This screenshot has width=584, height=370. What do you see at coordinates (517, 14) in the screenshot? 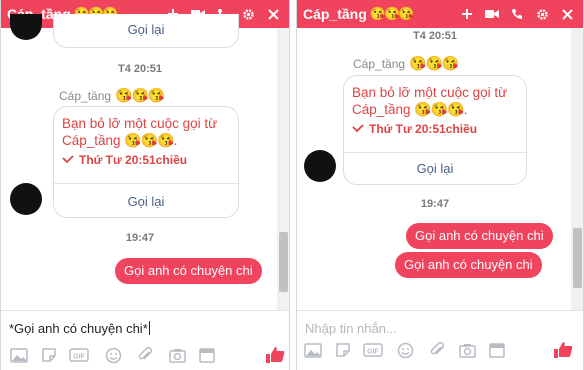
I see `phone-call-icon` at bounding box center [517, 14].